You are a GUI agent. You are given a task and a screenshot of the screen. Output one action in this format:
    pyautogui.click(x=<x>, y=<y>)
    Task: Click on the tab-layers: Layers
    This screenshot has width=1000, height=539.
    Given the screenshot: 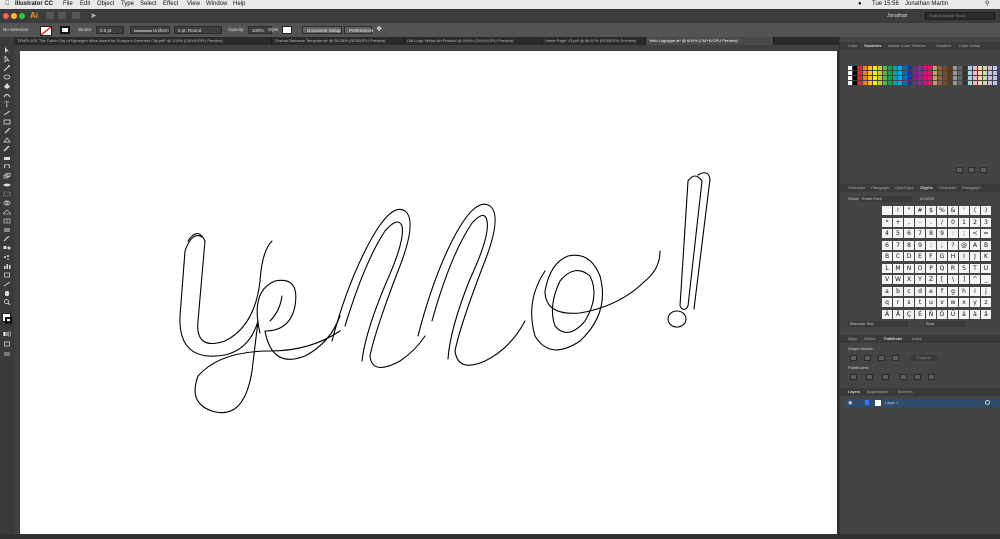 What is the action you would take?
    pyautogui.click(x=854, y=392)
    